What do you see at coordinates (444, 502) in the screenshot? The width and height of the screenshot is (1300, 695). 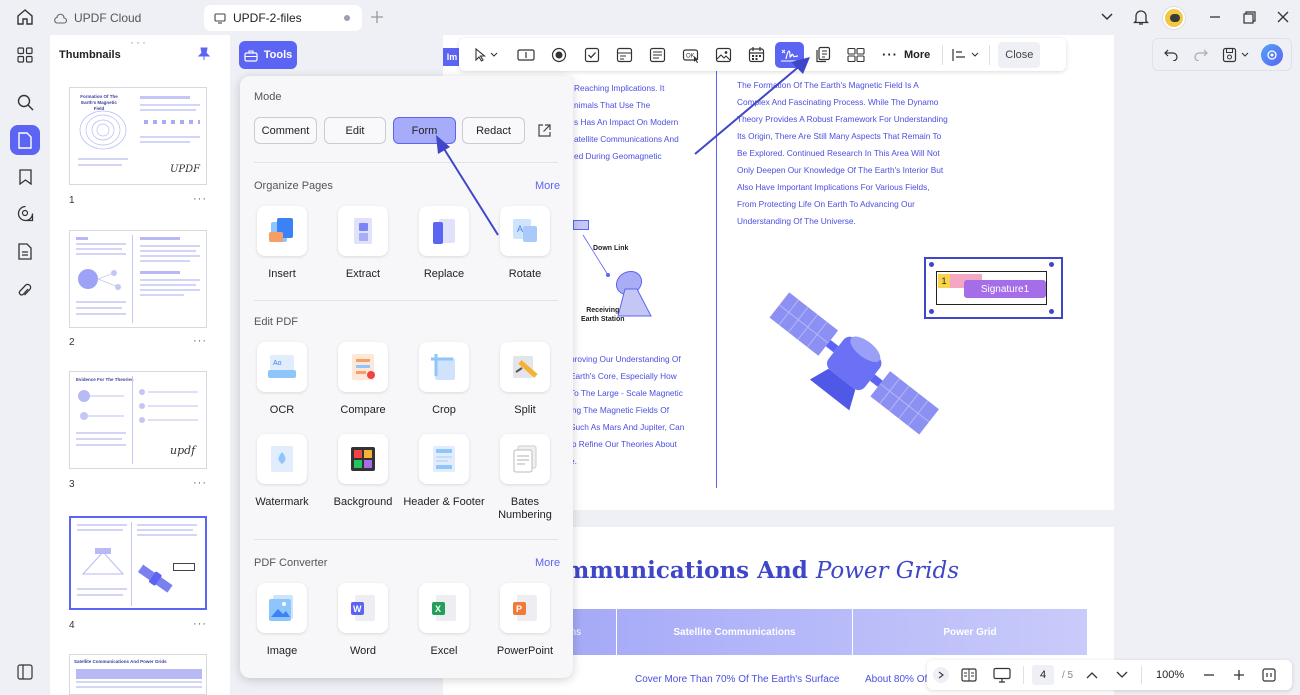 I see `tool-label: Header & Footer` at bounding box center [444, 502].